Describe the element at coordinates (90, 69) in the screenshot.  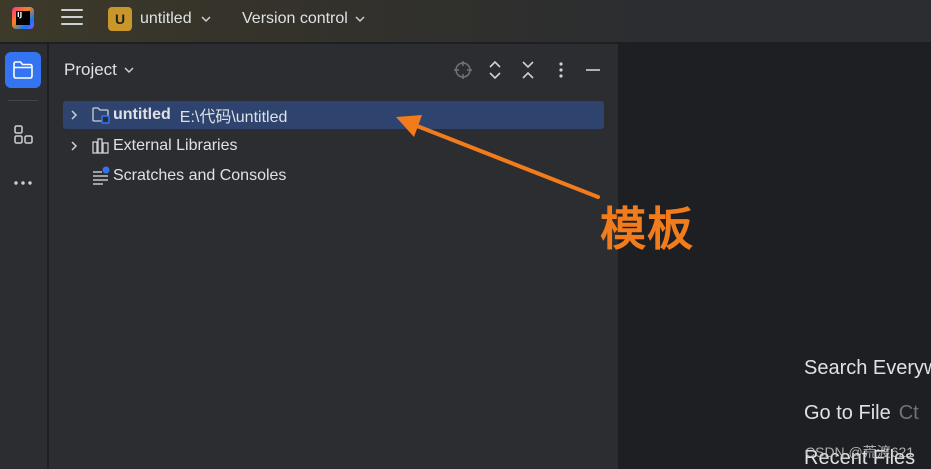
I see `panel-title: Project` at that location.